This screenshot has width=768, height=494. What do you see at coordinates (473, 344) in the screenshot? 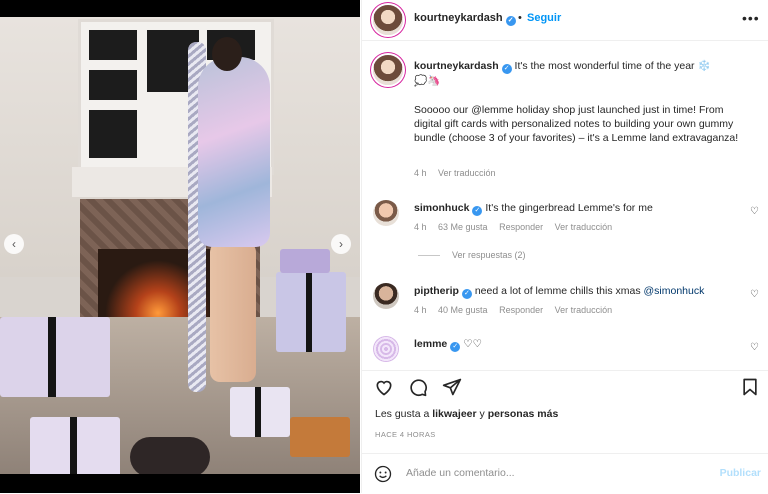
I see `comment-text: ♡♡` at bounding box center [473, 344].